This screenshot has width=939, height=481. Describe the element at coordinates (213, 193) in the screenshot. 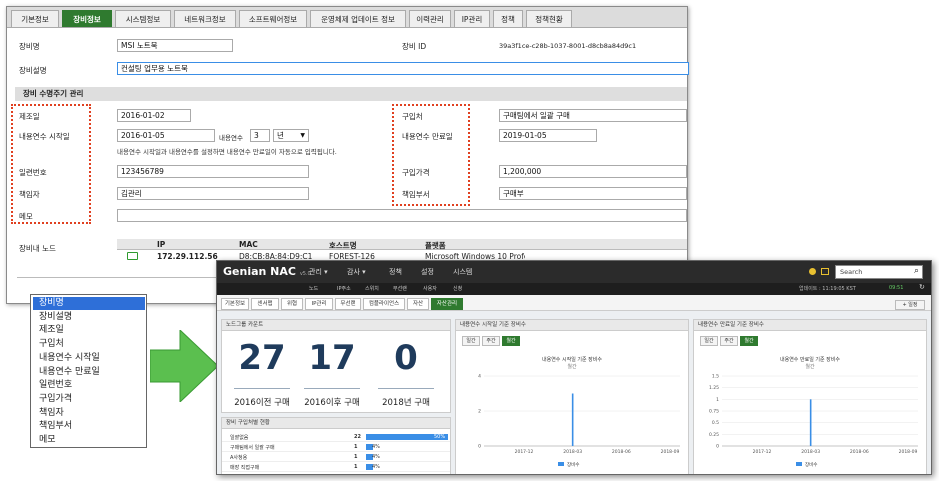

I see `owner-input: 김관리` at that location.